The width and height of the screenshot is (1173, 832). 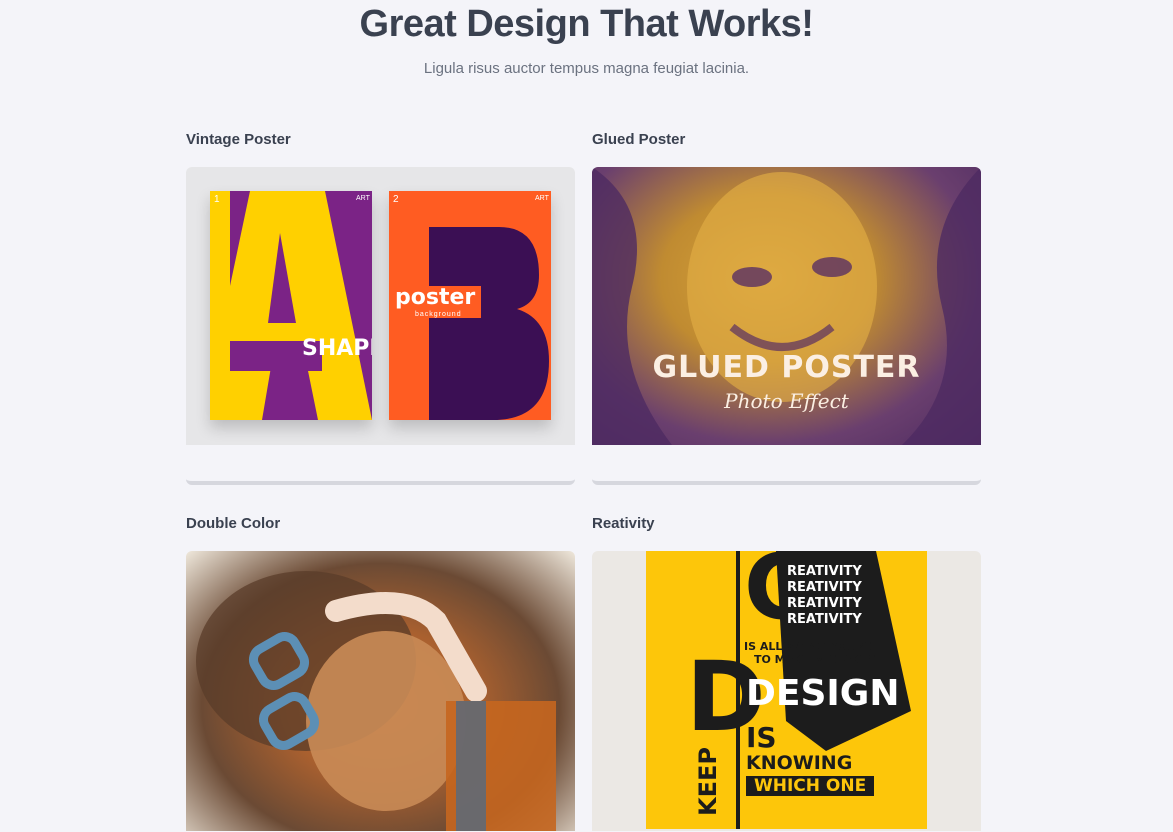 What do you see at coordinates (824, 571) in the screenshot?
I see `reativity-line-1: REATIVITY` at bounding box center [824, 571].